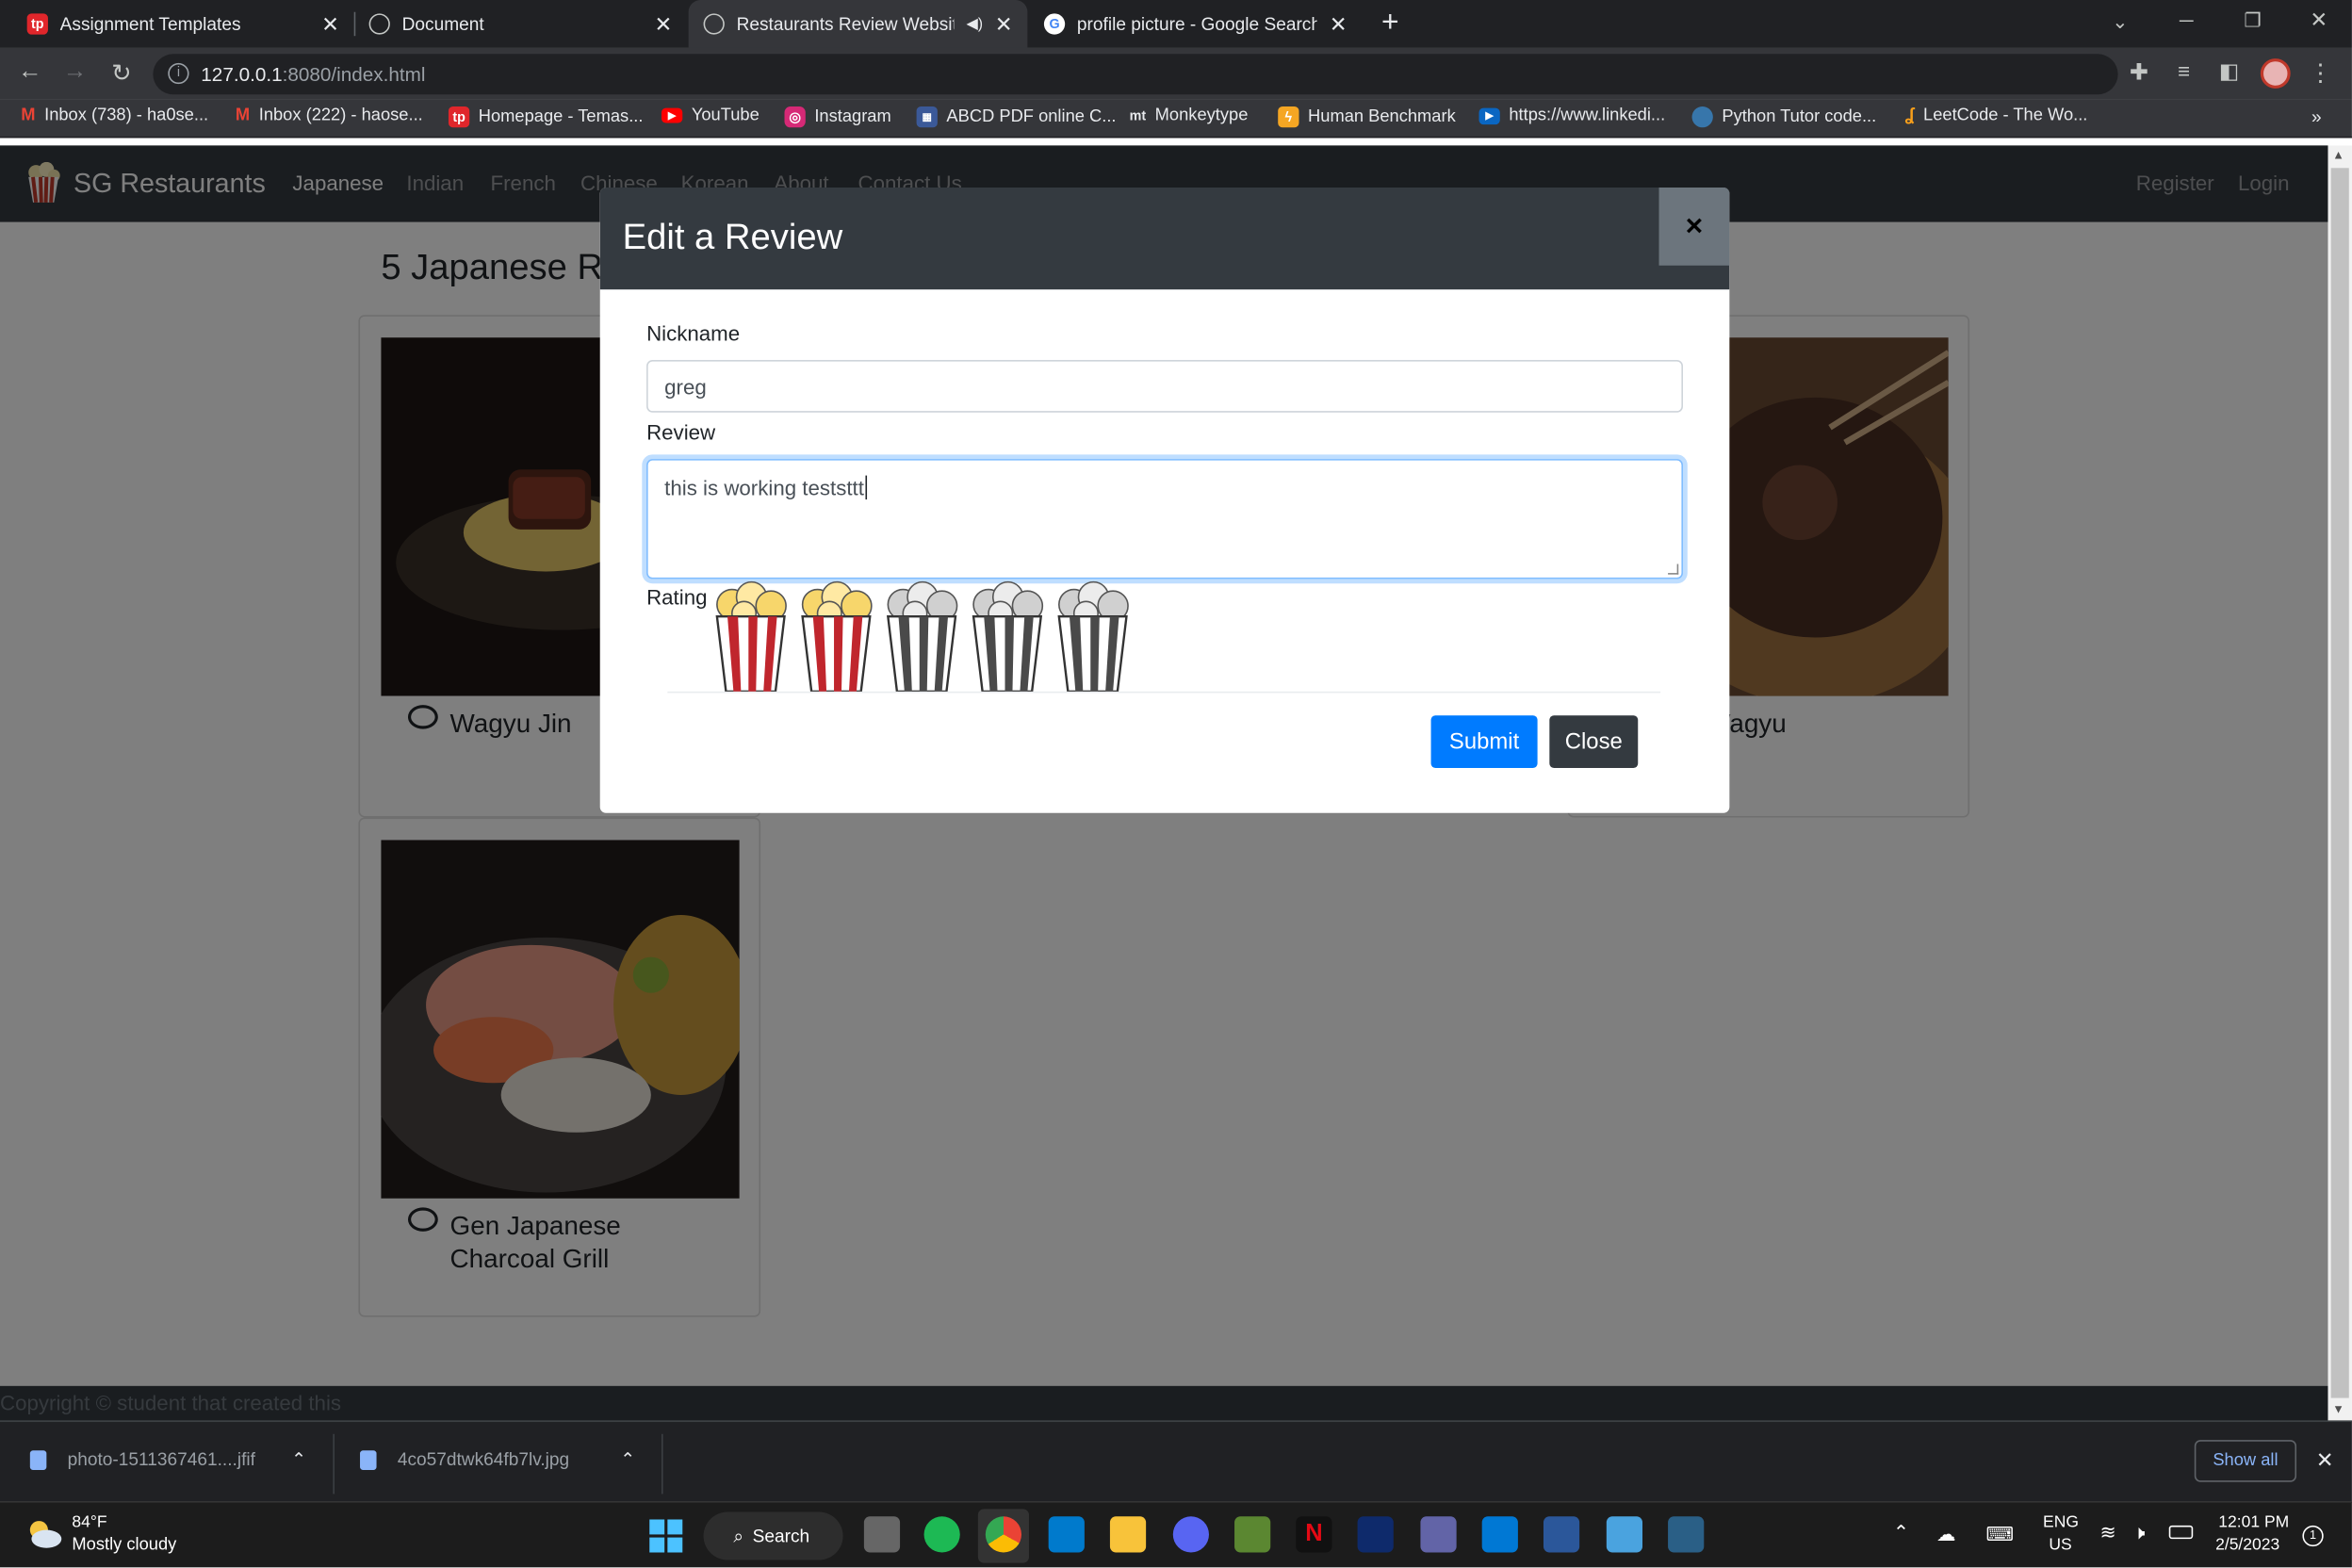 The height and width of the screenshot is (1568, 2352). What do you see at coordinates (1562, 1534) in the screenshot?
I see `word-icon` at bounding box center [1562, 1534].